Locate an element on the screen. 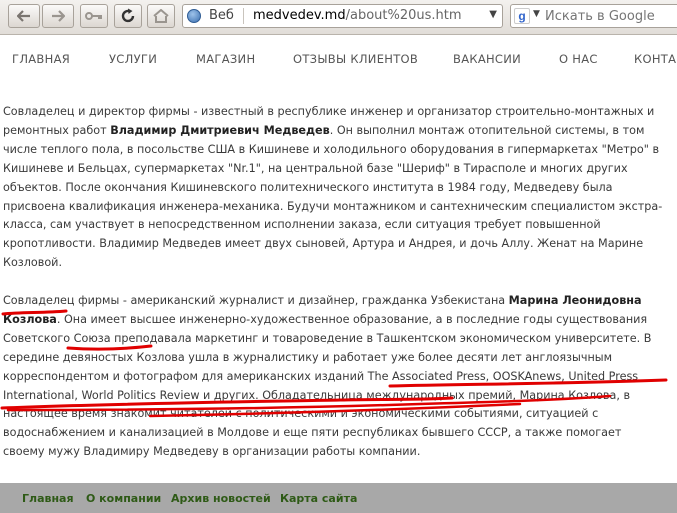  url-text: medvedev.md/about%20us.htm is located at coordinates (357, 15).